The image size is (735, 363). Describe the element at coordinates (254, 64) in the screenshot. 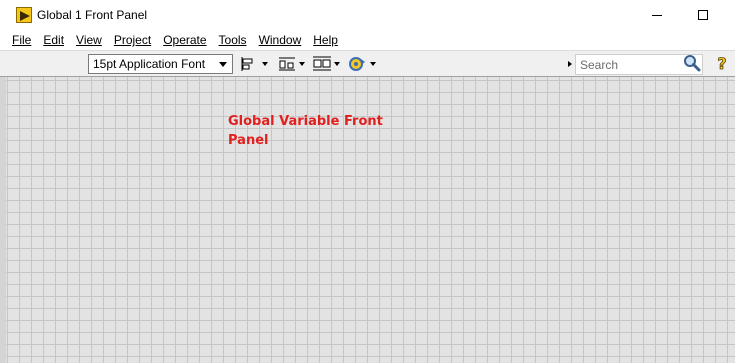

I see `align-objects-button` at that location.